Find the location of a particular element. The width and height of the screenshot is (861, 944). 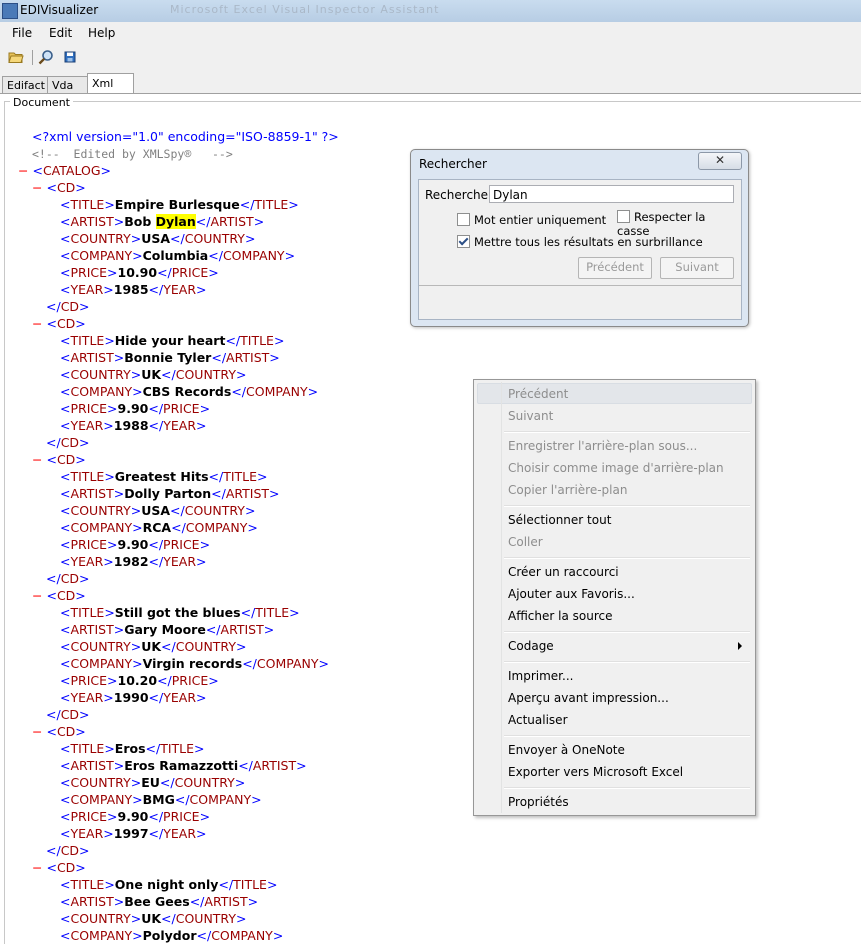

xml-element-title: <TITLE>One night only</TITLE> is located at coordinates (168, 884).